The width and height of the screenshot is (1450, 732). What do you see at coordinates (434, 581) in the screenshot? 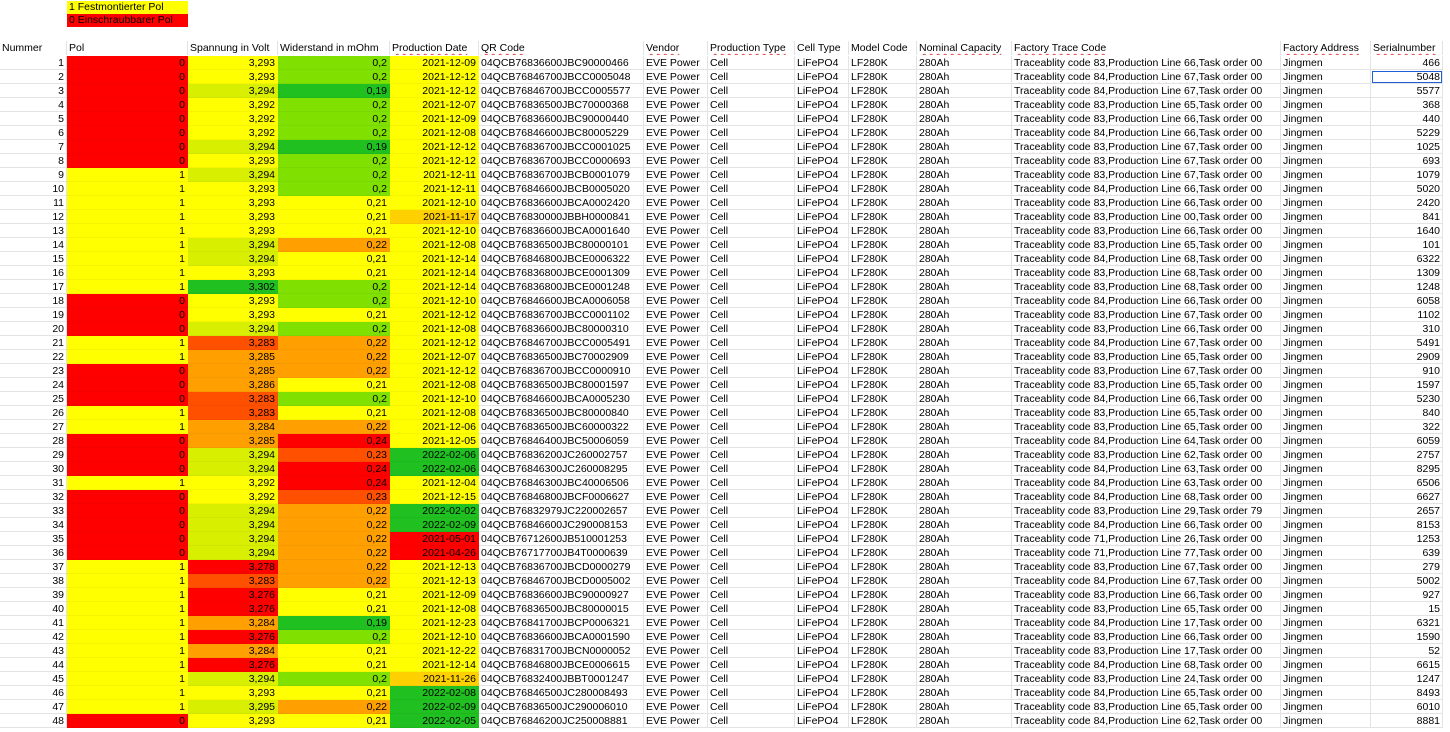
I see `cell-production-date: 2021-12-13` at bounding box center [434, 581].